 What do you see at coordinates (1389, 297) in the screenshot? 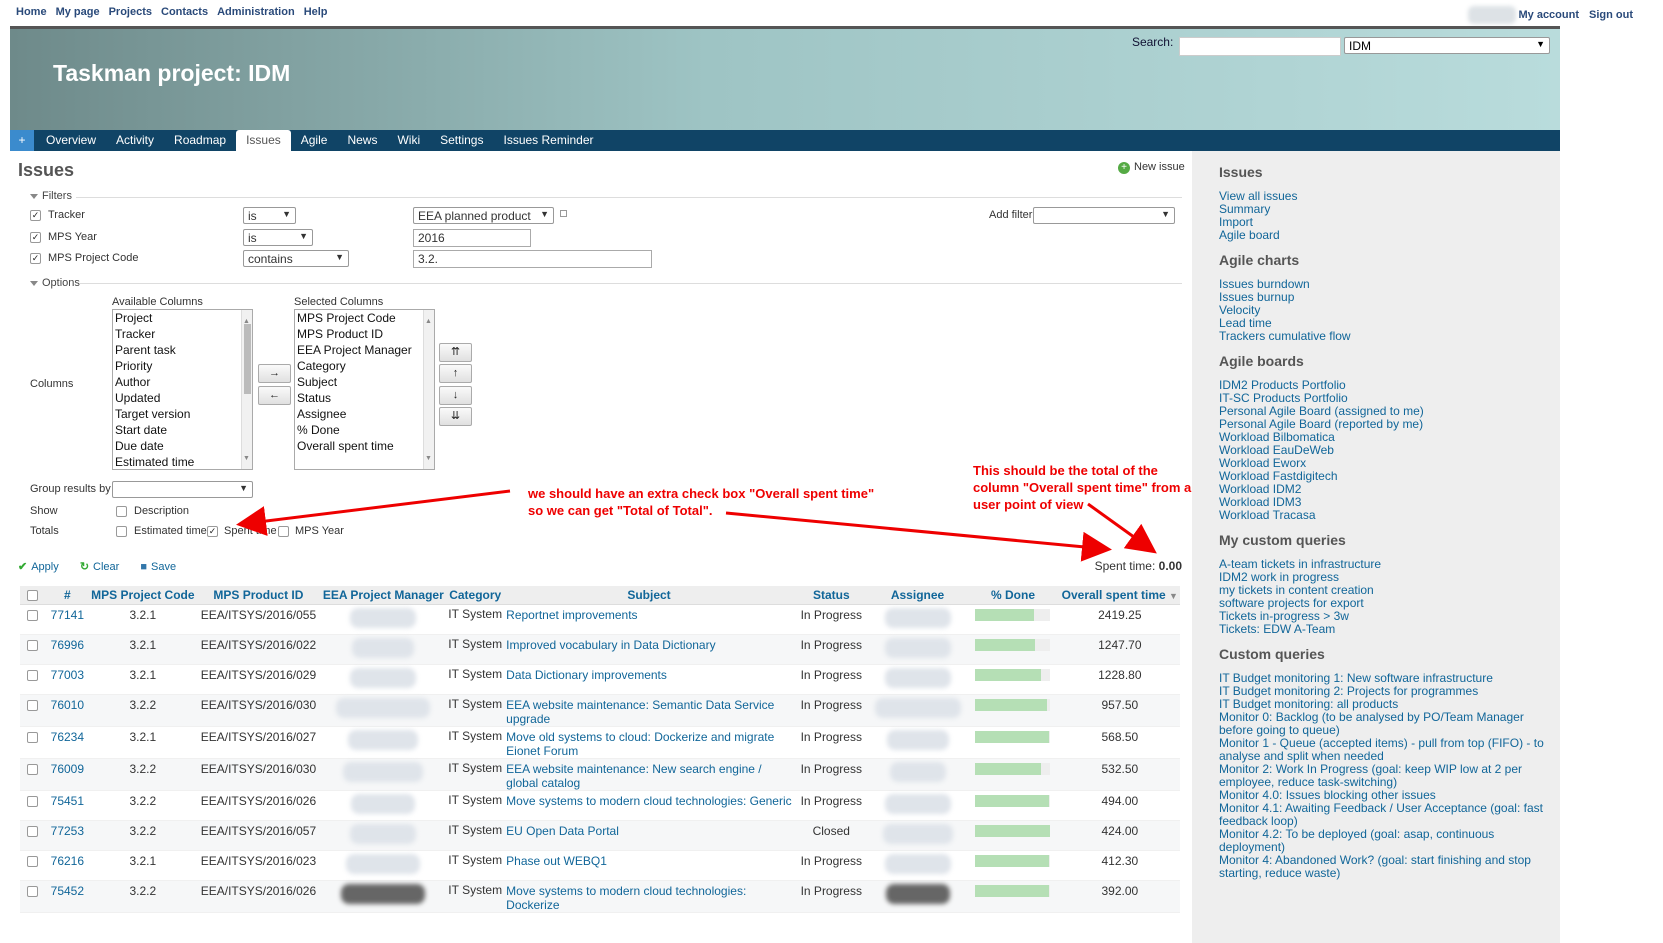
I see `sidebar-link: Issues burnup` at bounding box center [1389, 297].